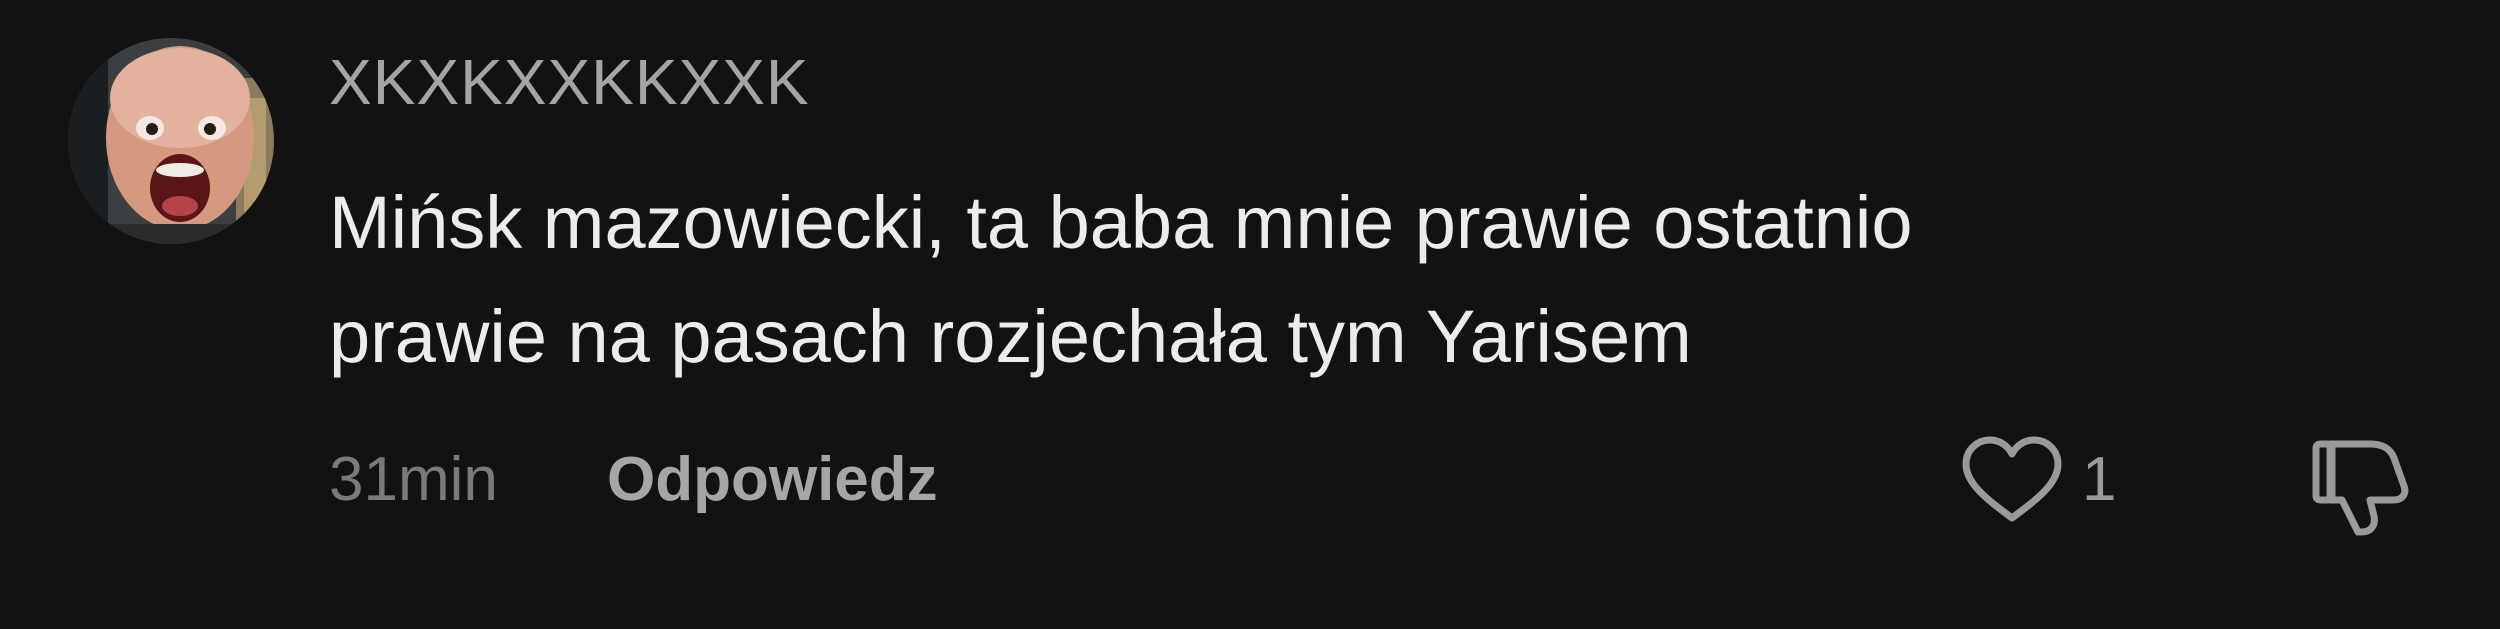 The width and height of the screenshot is (2500, 629). I want to click on heart-icon, so click(2012, 479).